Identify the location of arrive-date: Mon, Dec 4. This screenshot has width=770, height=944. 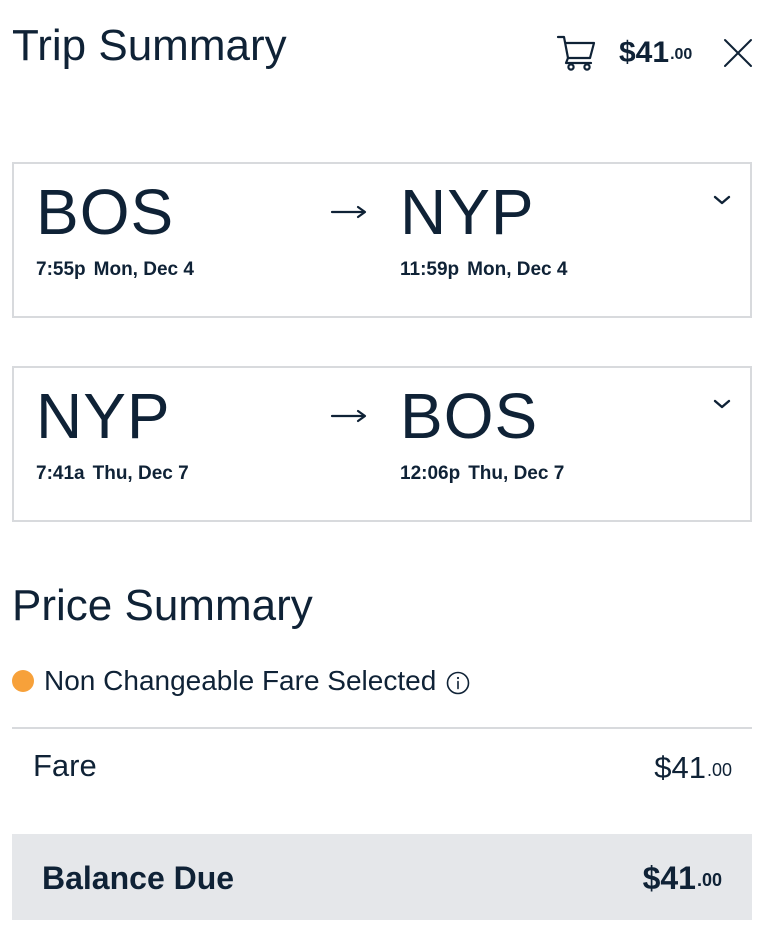
(517, 269).